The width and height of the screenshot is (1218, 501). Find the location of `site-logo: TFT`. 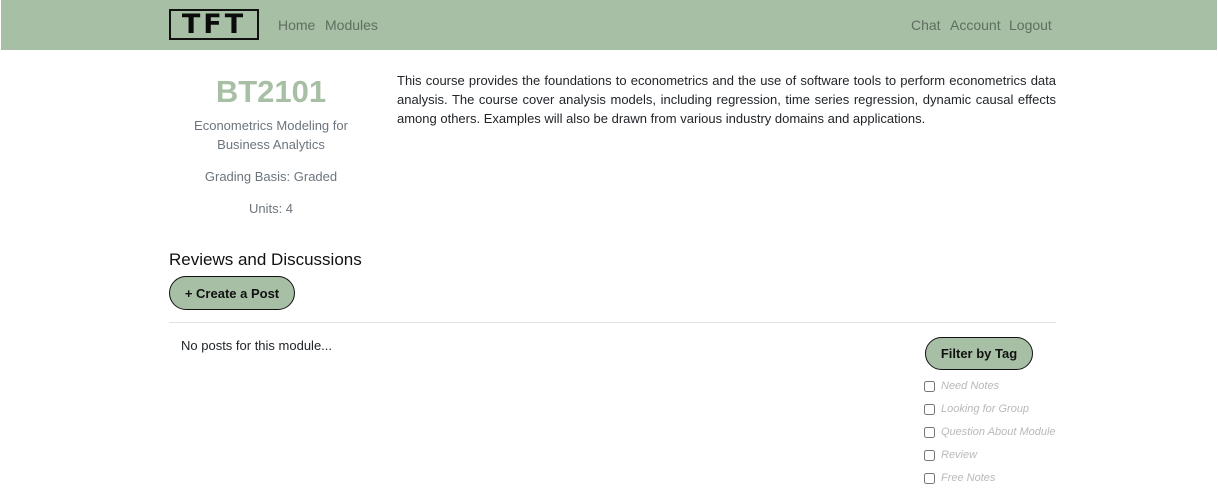

site-logo: TFT is located at coordinates (214, 24).